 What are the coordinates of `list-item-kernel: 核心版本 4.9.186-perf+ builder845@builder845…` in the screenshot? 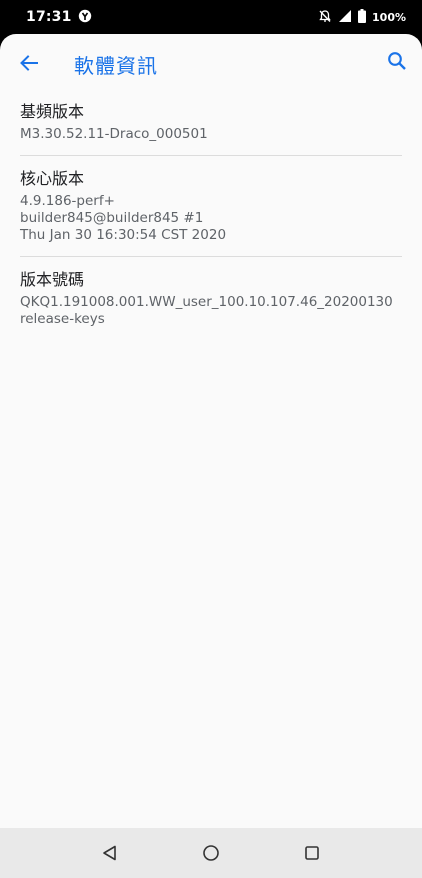 It's located at (211, 205).